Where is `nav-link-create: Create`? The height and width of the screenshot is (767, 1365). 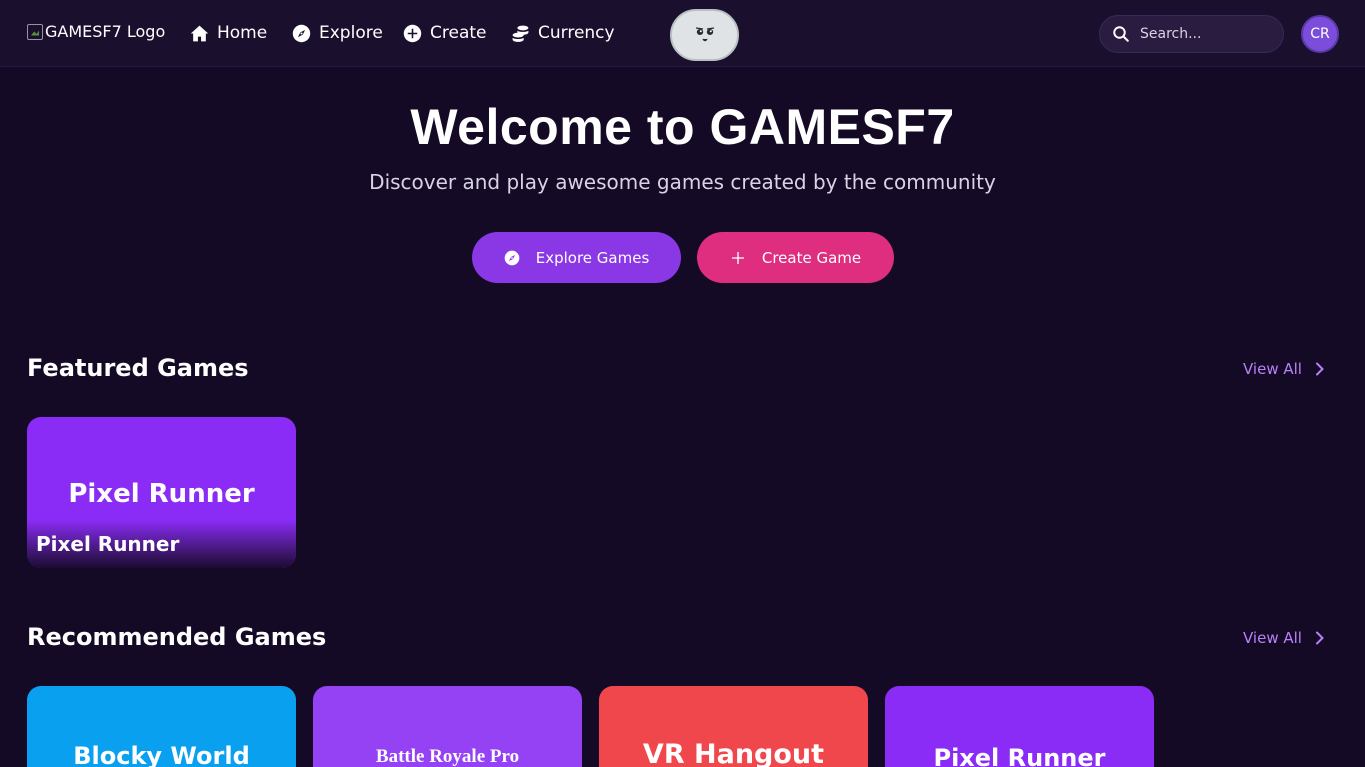
nav-link-create: Create is located at coordinates (445, 33).